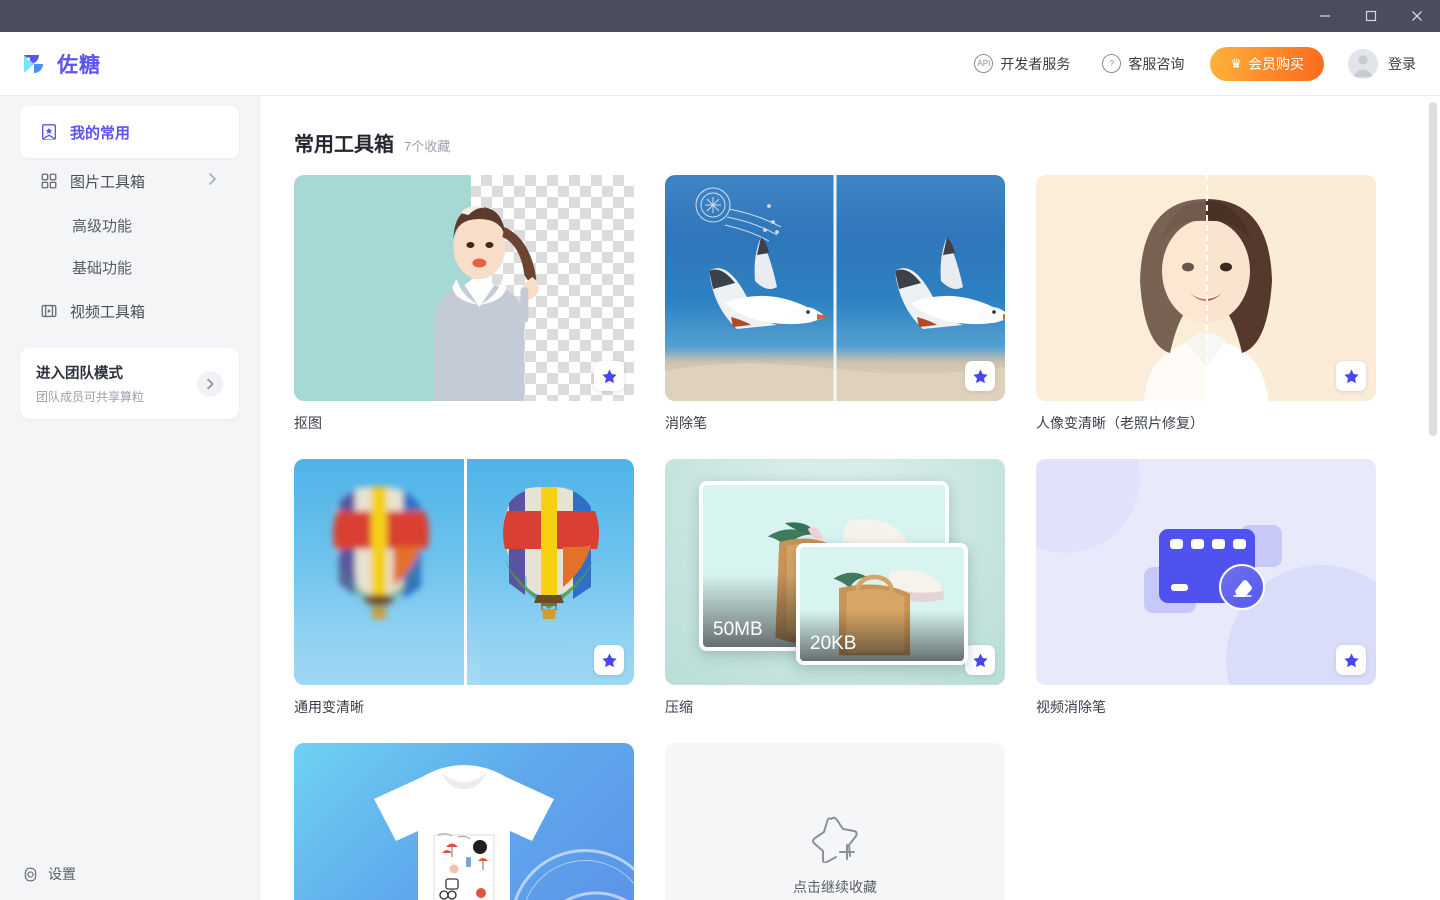 This screenshot has height=900, width=1440. Describe the element at coordinates (1120, 423) in the screenshot. I see `tool-card-label: 人像变清晰（老照片修复）` at that location.